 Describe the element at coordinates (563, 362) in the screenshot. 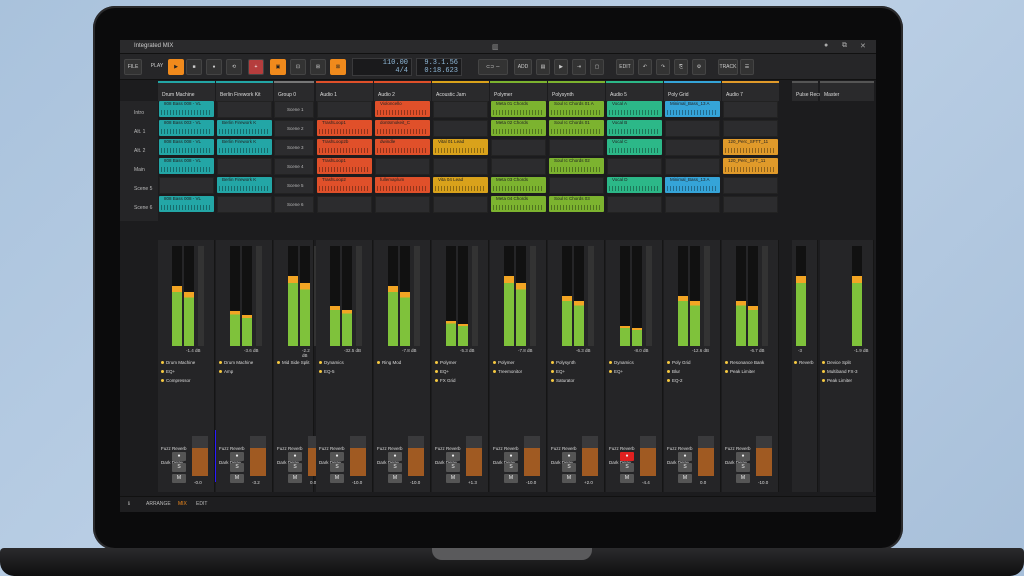

I see `device-item: Polysynth` at that location.